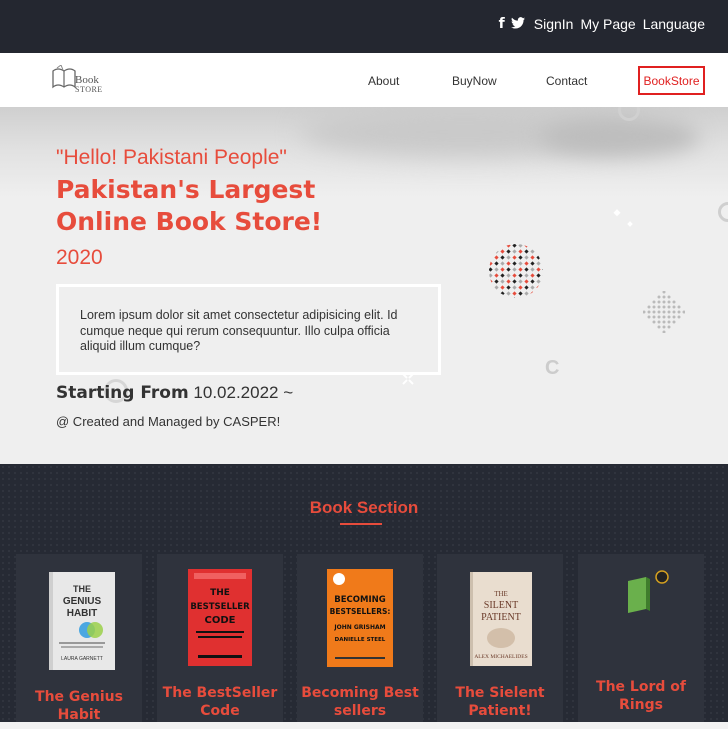 This screenshot has width=728, height=729. I want to click on cover-text: CODE, so click(220, 620).